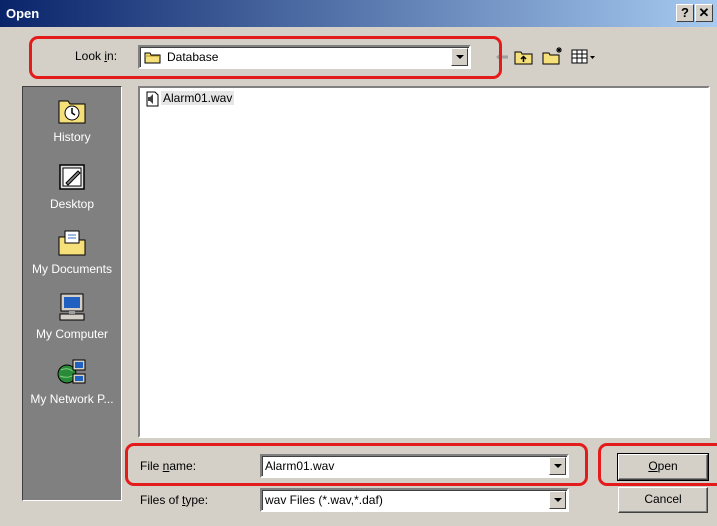 The width and height of the screenshot is (717, 526). What do you see at coordinates (71, 371) in the screenshot?
I see `my-network-places-icon` at bounding box center [71, 371].